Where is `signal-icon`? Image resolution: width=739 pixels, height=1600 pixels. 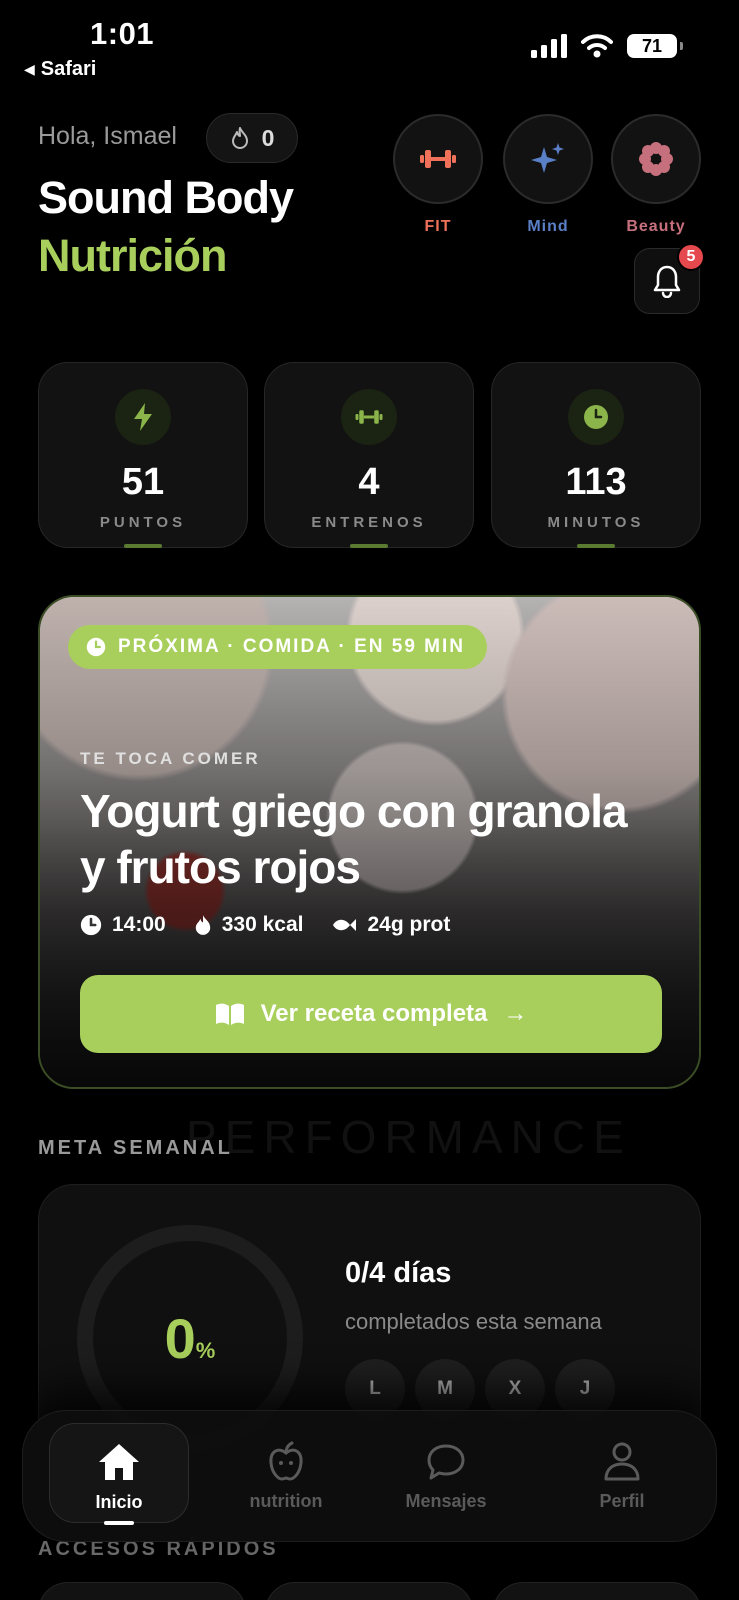
signal-icon is located at coordinates (549, 46).